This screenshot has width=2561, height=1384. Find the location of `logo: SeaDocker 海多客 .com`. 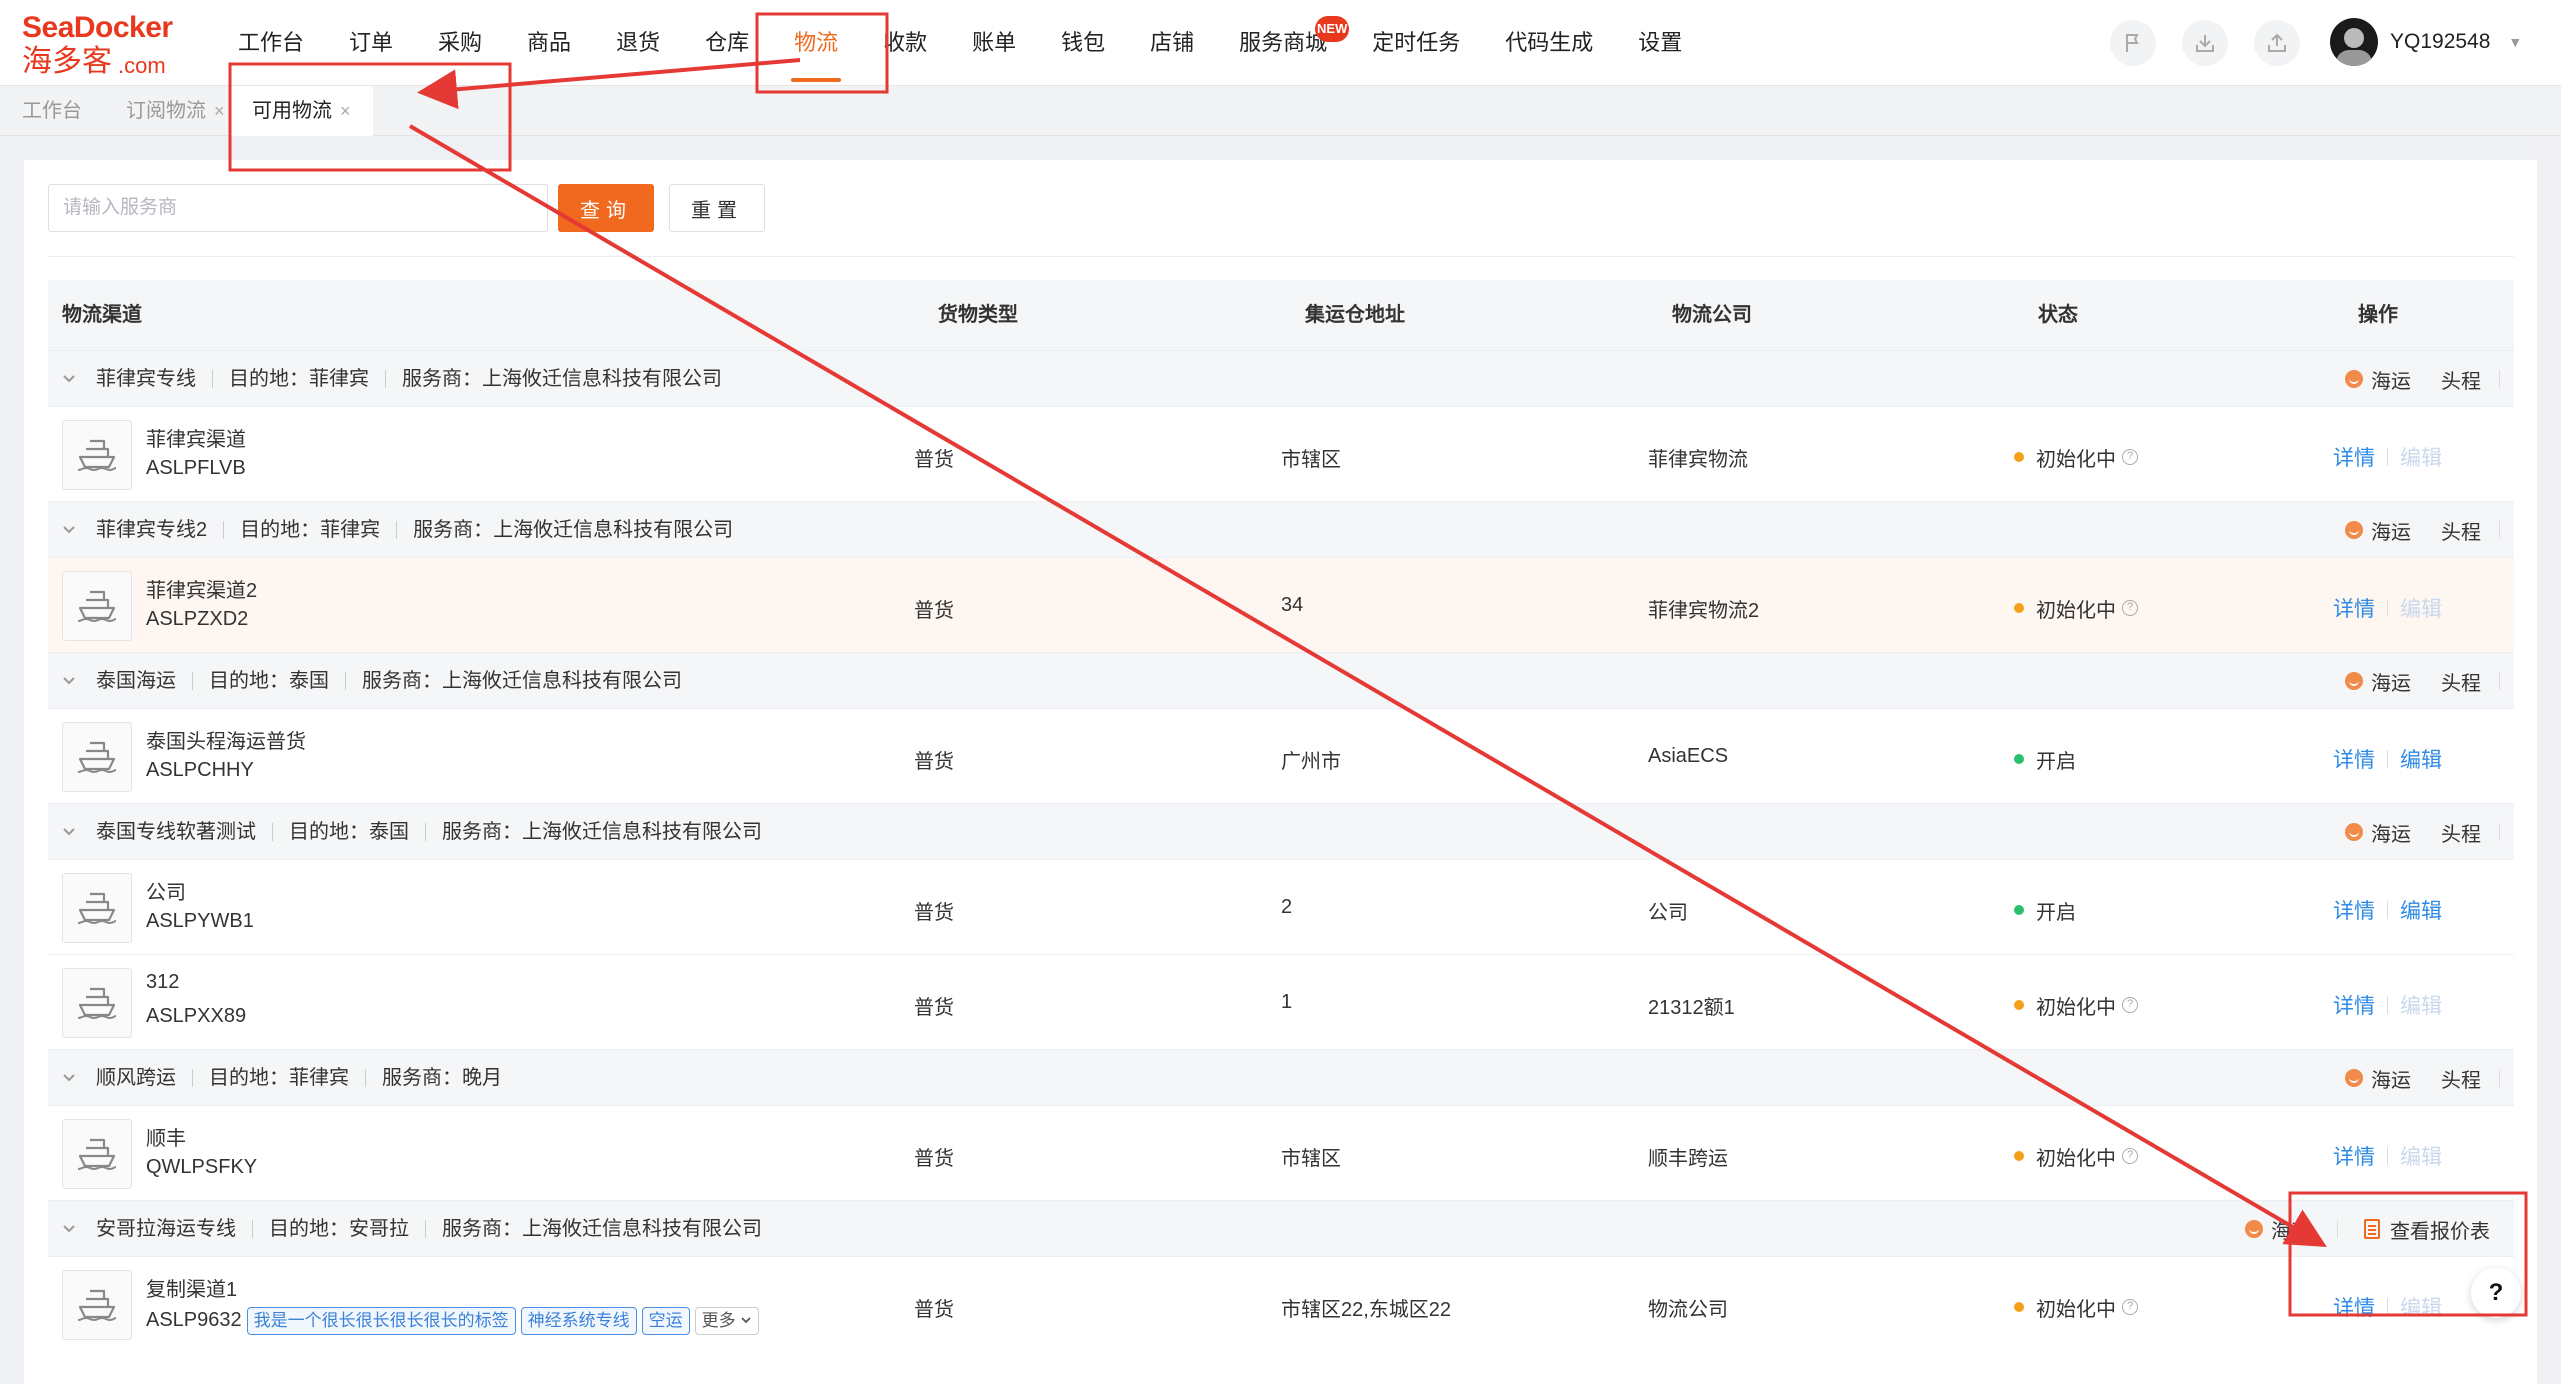

logo: SeaDocker 海多客 .com is located at coordinates (107, 43).